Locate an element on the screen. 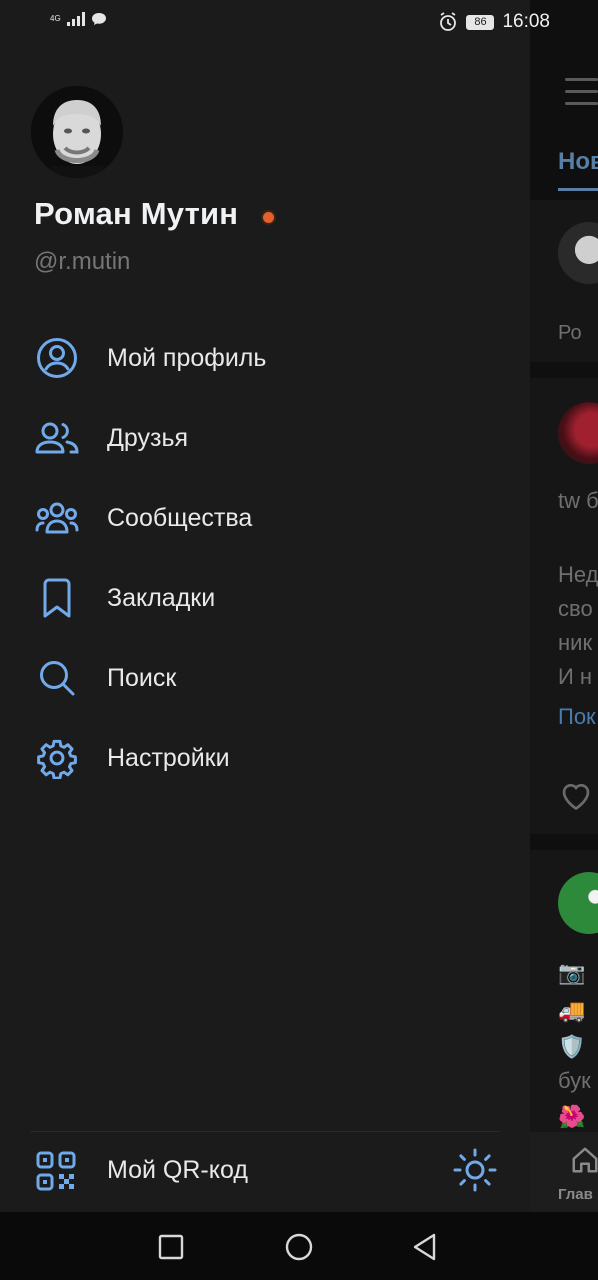  post-line: сво is located at coordinates (575, 608).